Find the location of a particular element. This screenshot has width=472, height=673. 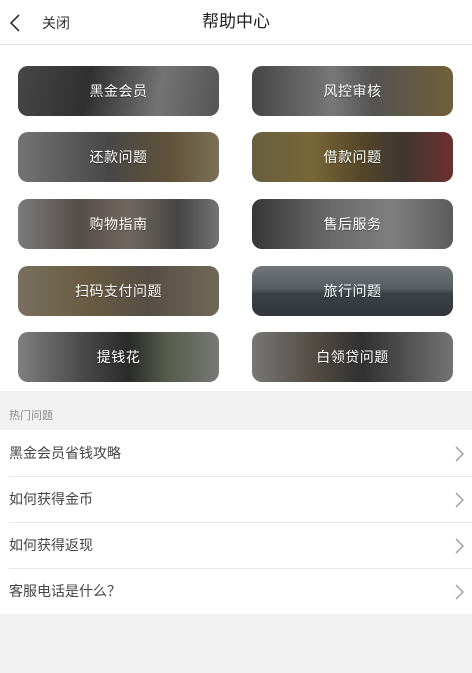

category-label: 黑金会员 is located at coordinates (118, 92).